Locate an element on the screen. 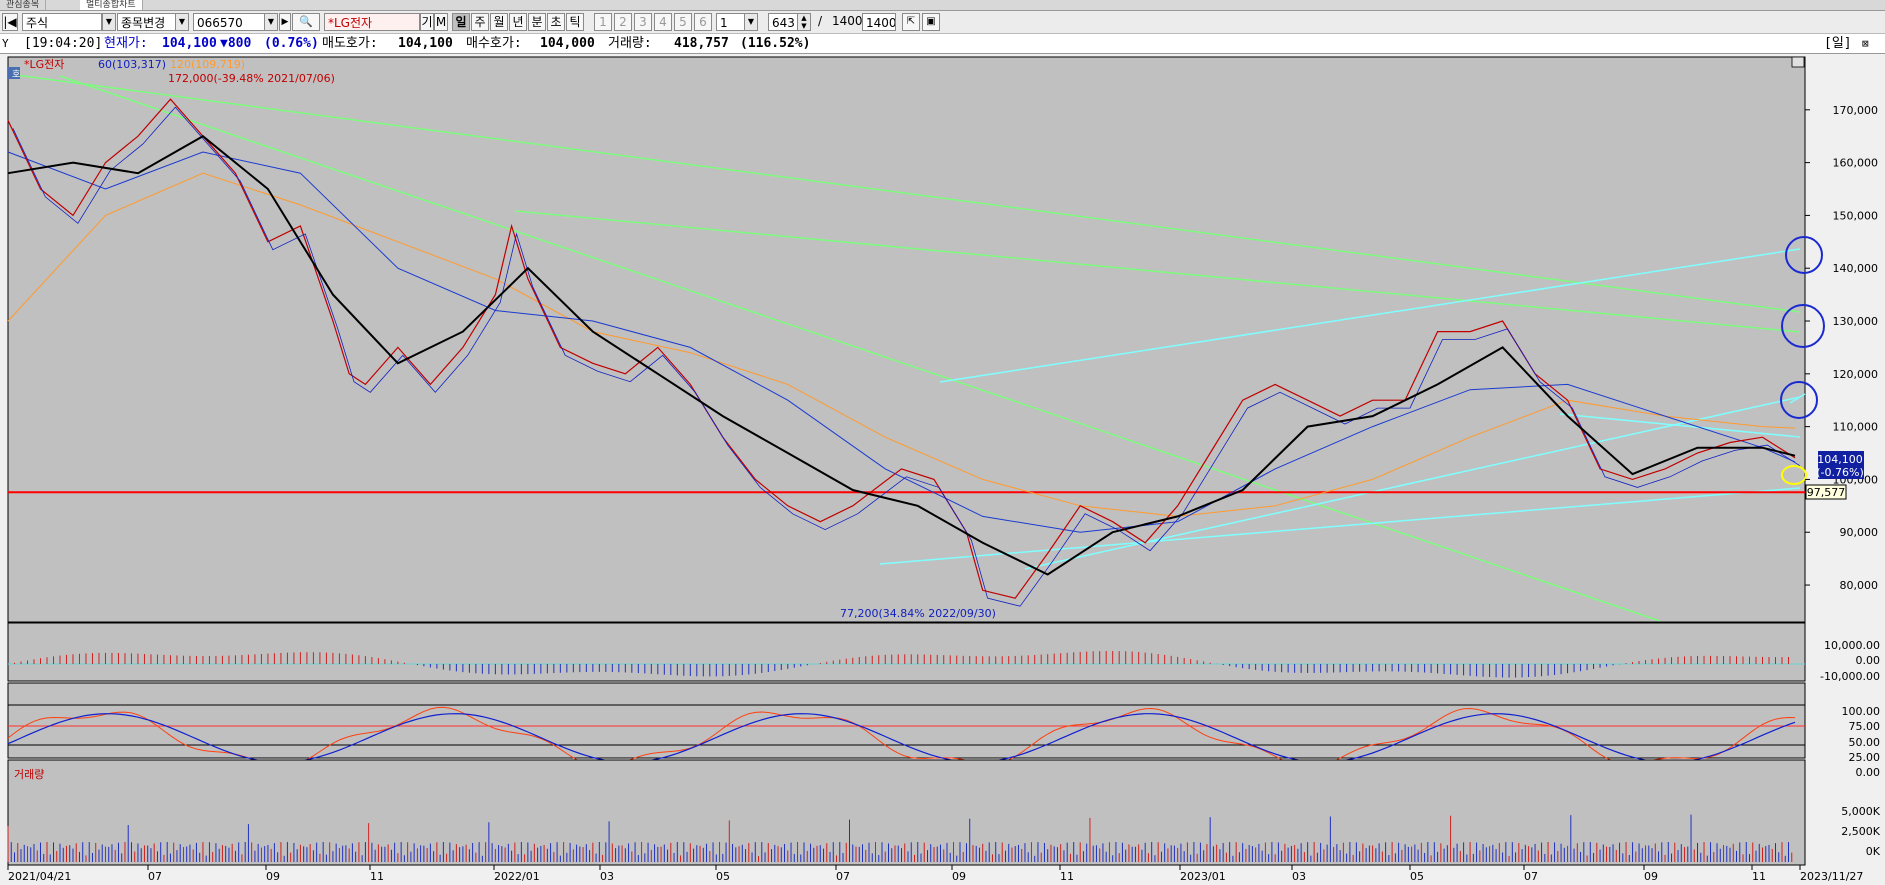  change-stock-select: 종목변경 is located at coordinates (147, 22).